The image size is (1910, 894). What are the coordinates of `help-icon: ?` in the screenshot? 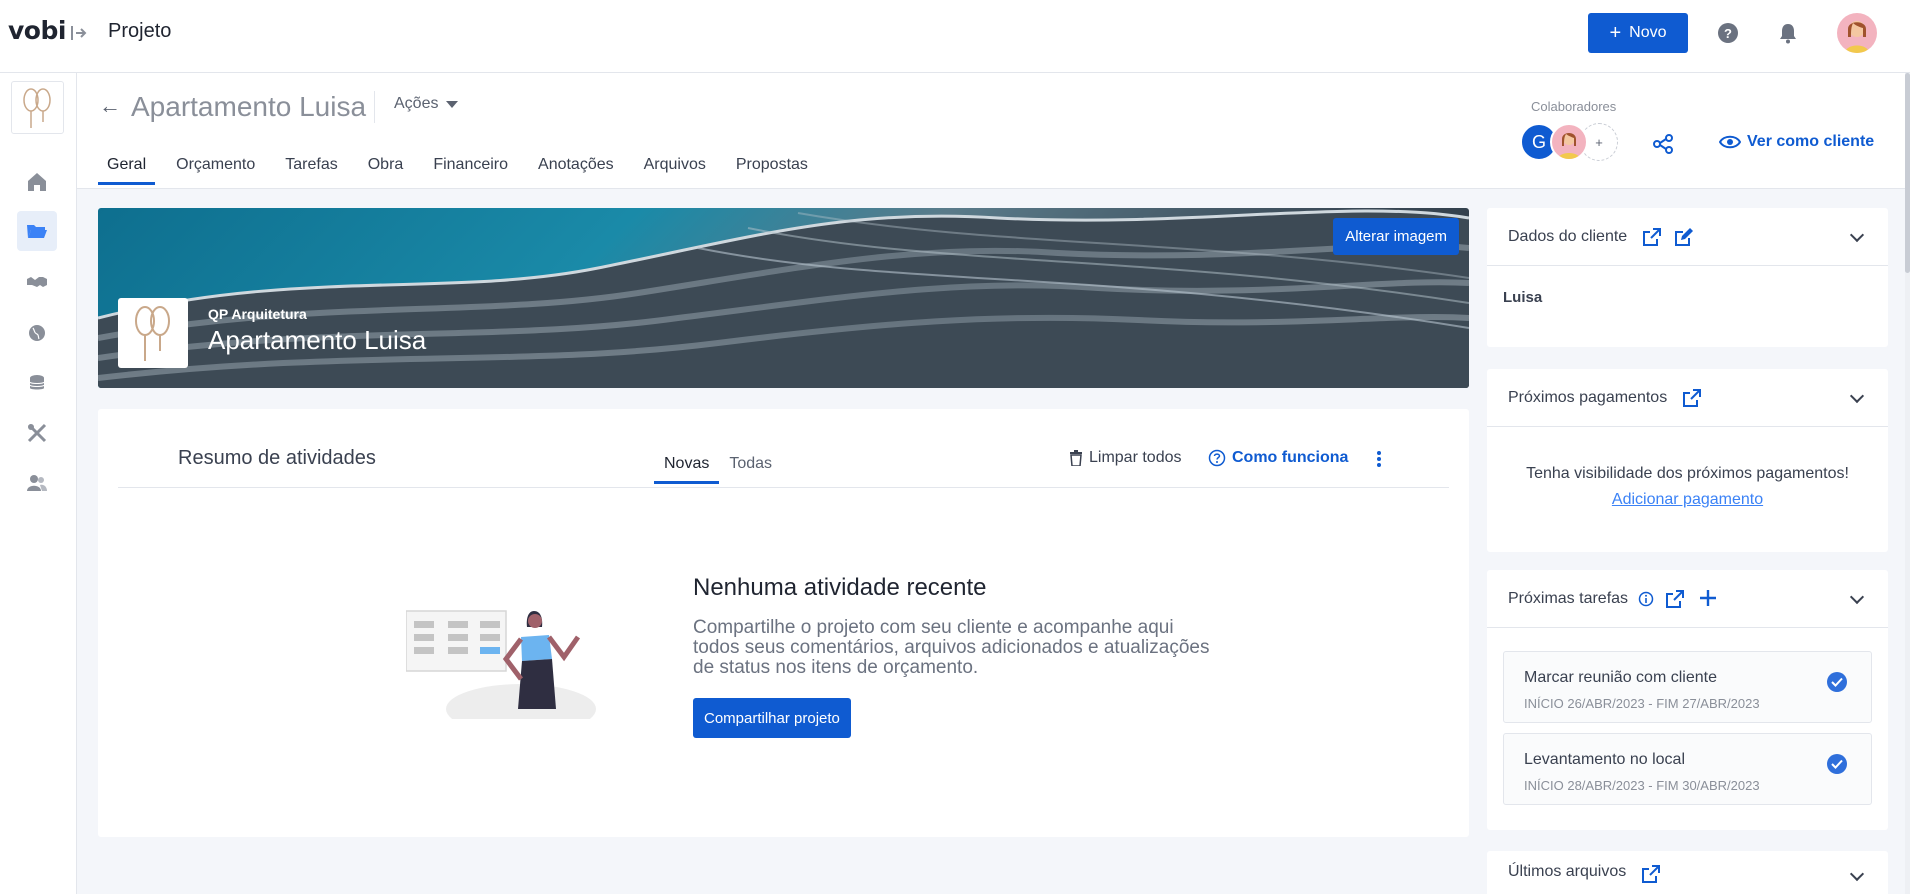 It's located at (1728, 33).